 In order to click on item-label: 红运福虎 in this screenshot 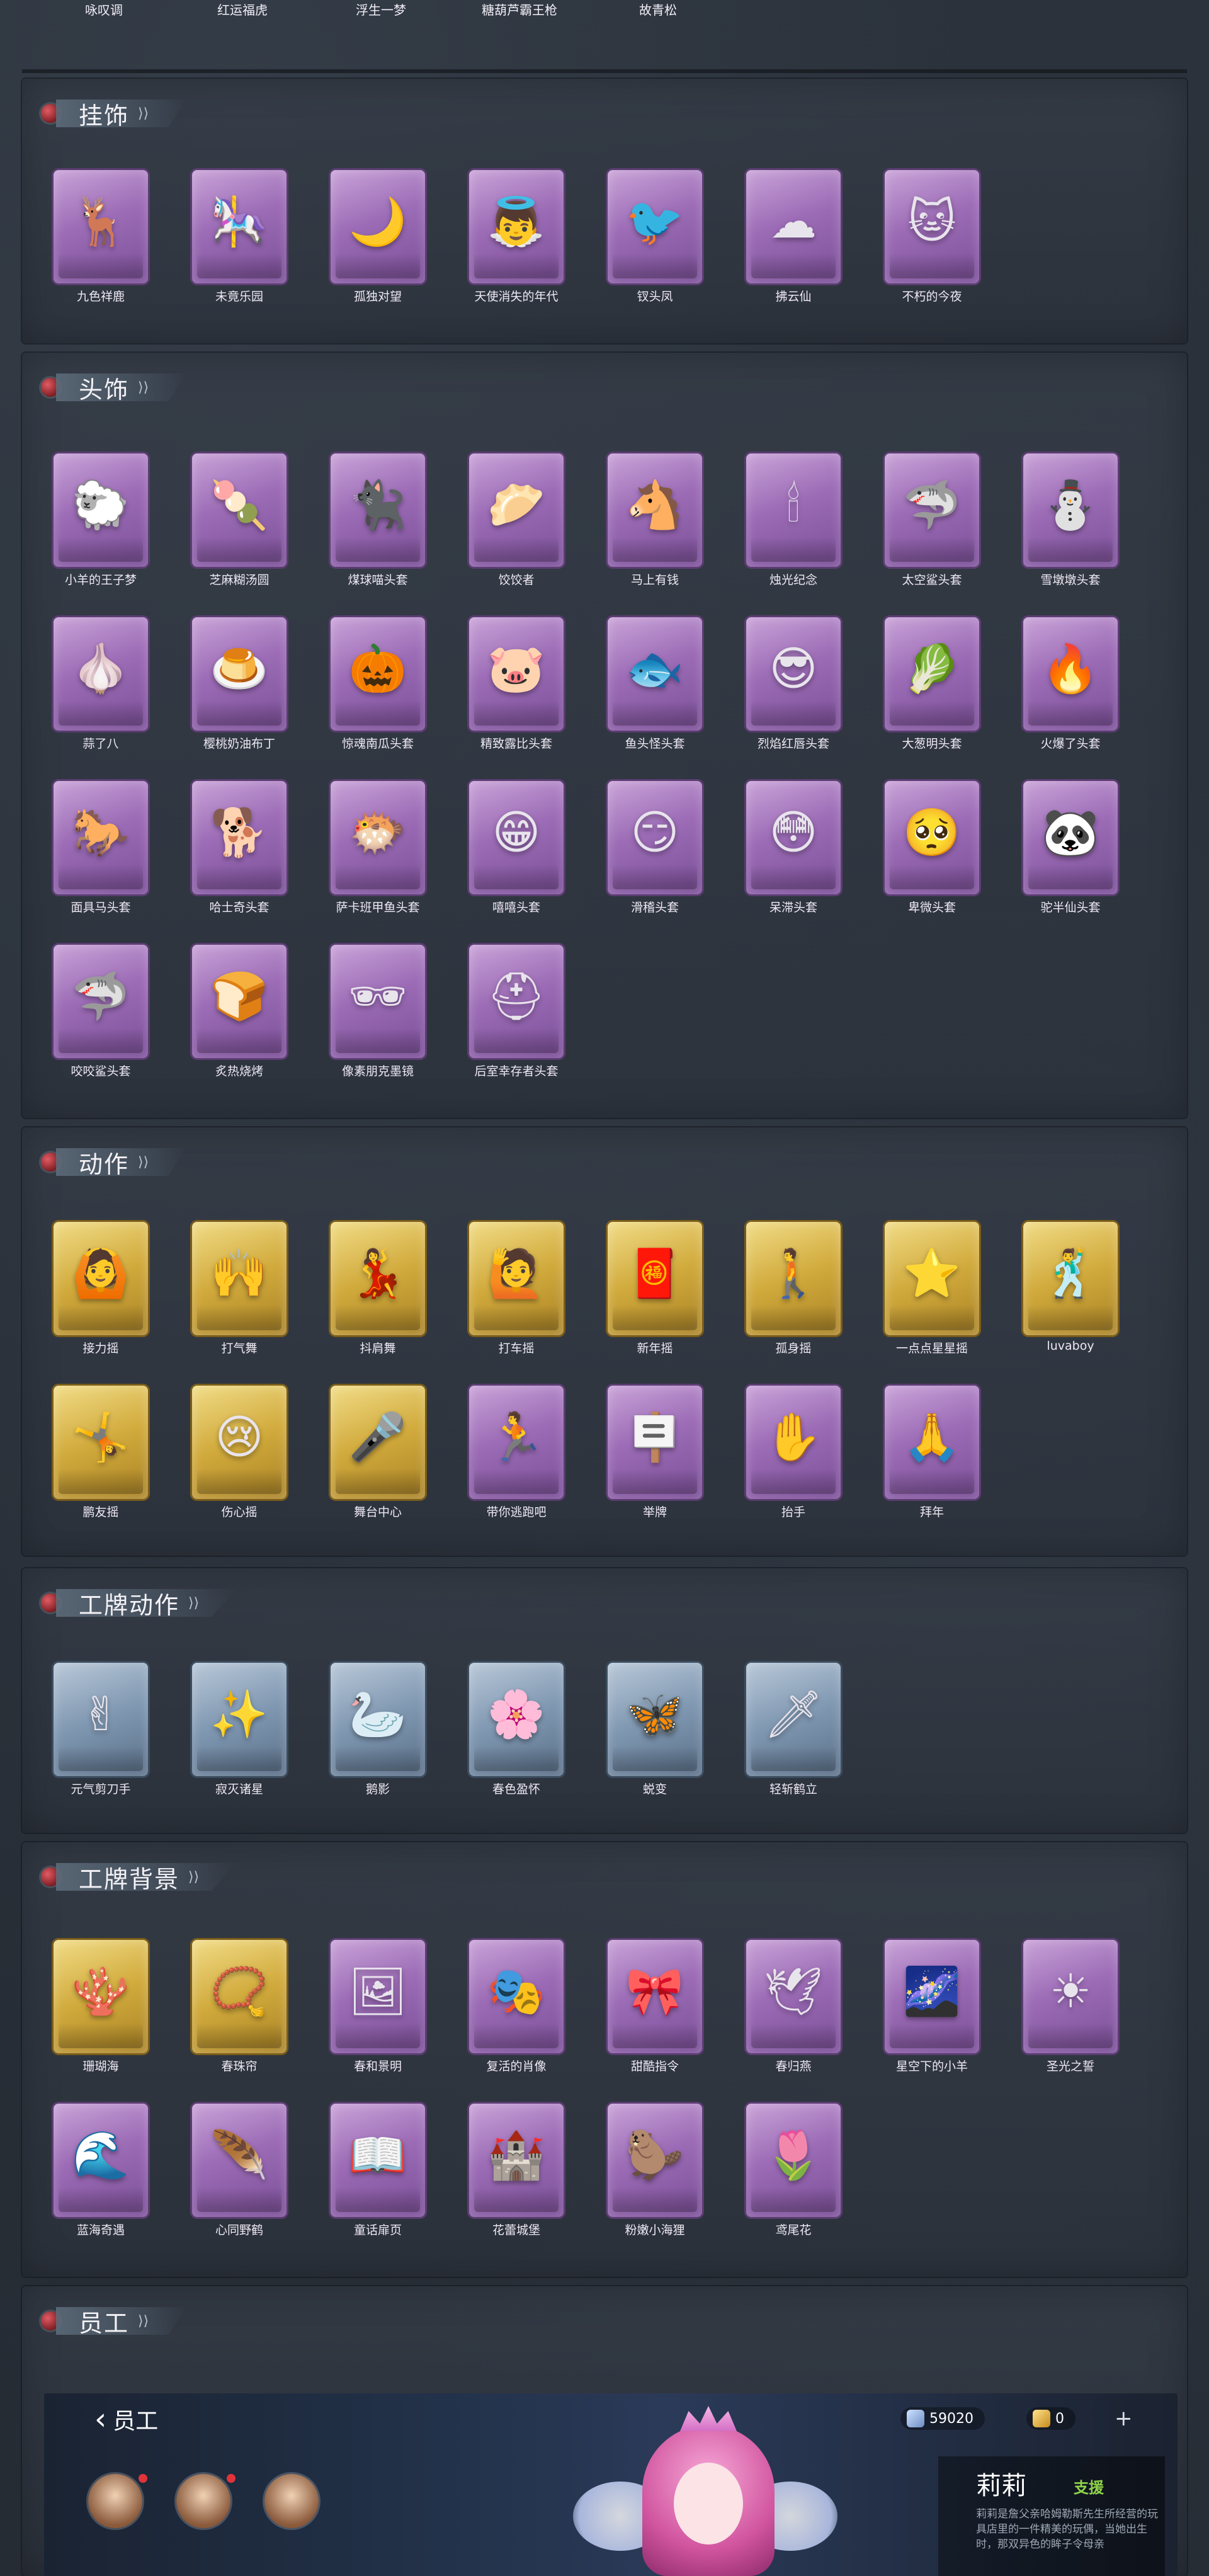, I will do `click(242, 9)`.